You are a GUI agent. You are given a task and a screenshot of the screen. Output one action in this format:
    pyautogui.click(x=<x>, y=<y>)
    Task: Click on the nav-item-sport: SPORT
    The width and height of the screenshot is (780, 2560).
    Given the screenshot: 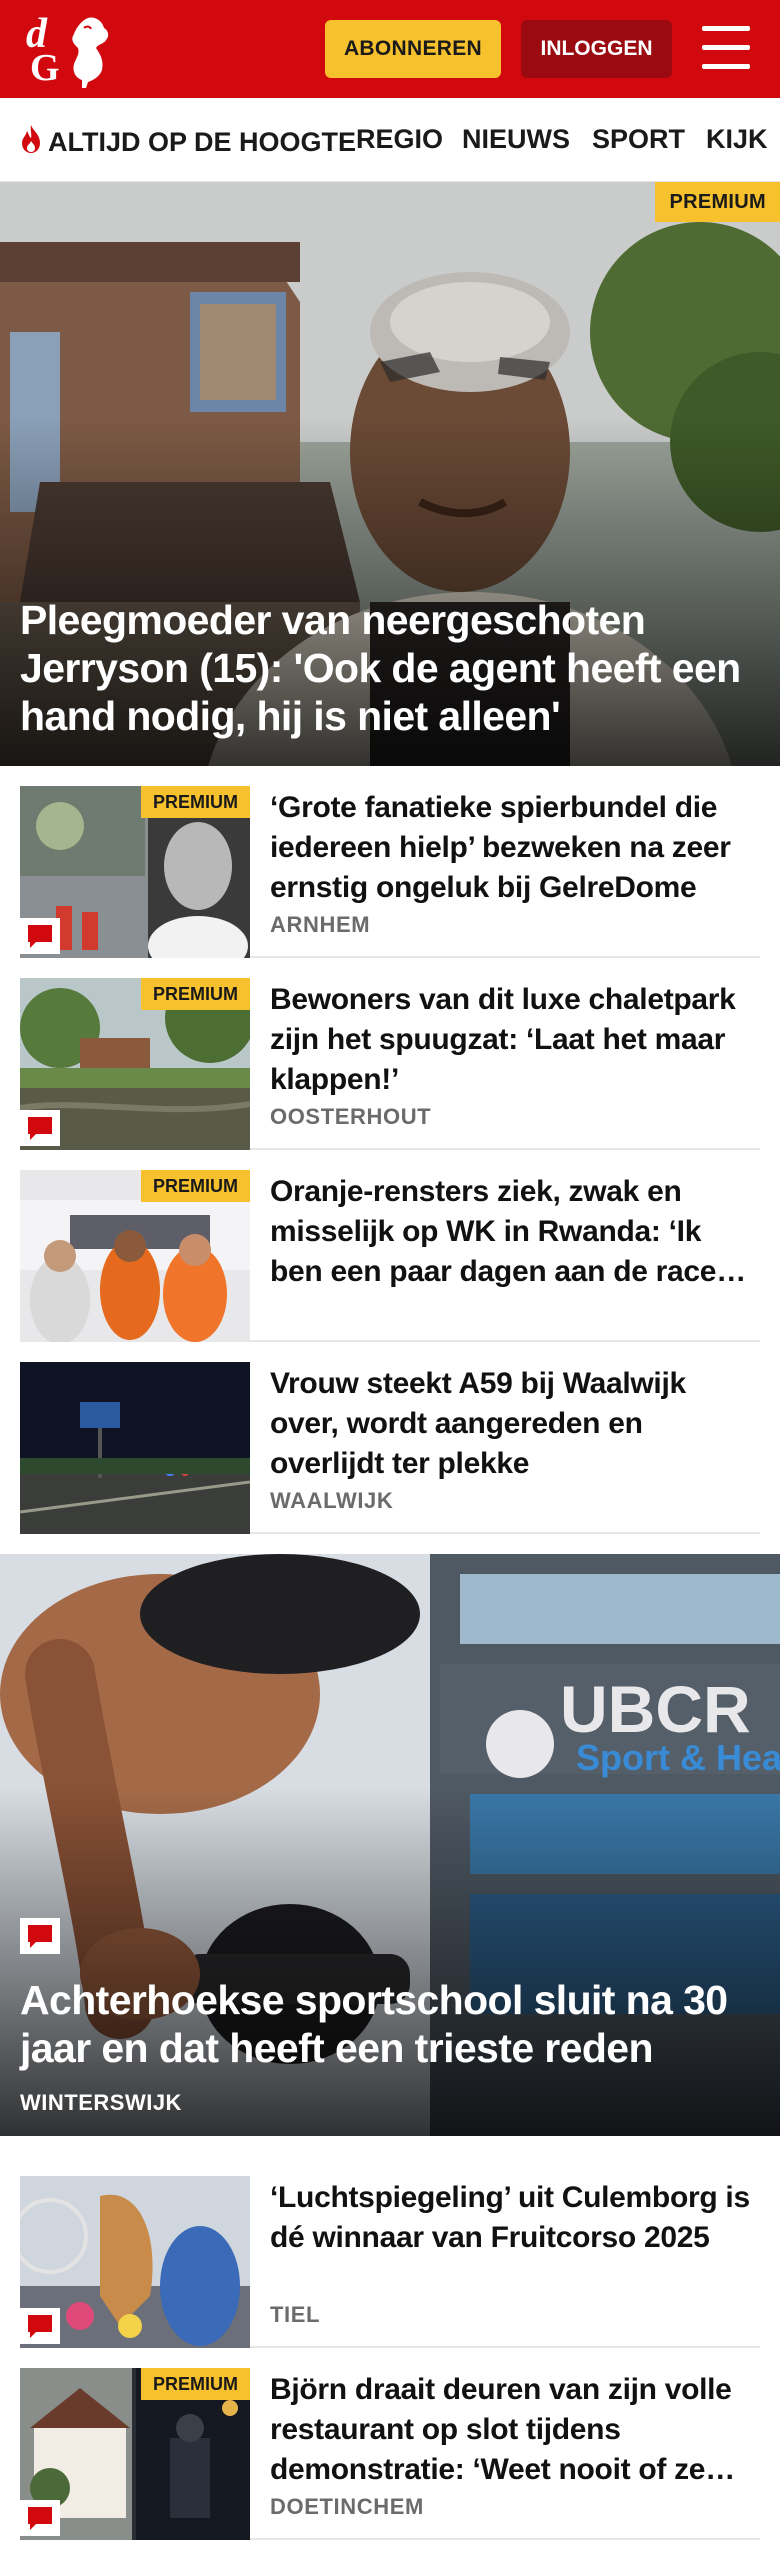 What is the action you would take?
    pyautogui.click(x=638, y=139)
    